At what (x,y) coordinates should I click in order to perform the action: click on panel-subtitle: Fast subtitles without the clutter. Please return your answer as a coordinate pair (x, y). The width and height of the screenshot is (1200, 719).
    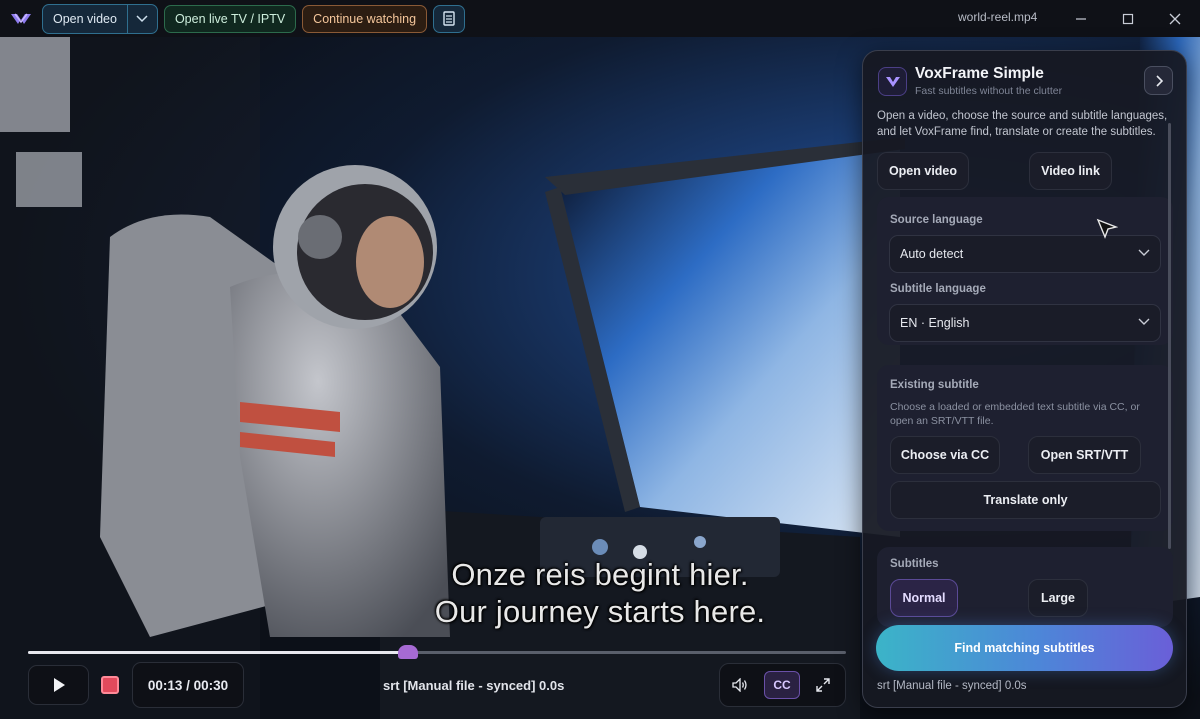
    Looking at the image, I should click on (989, 91).